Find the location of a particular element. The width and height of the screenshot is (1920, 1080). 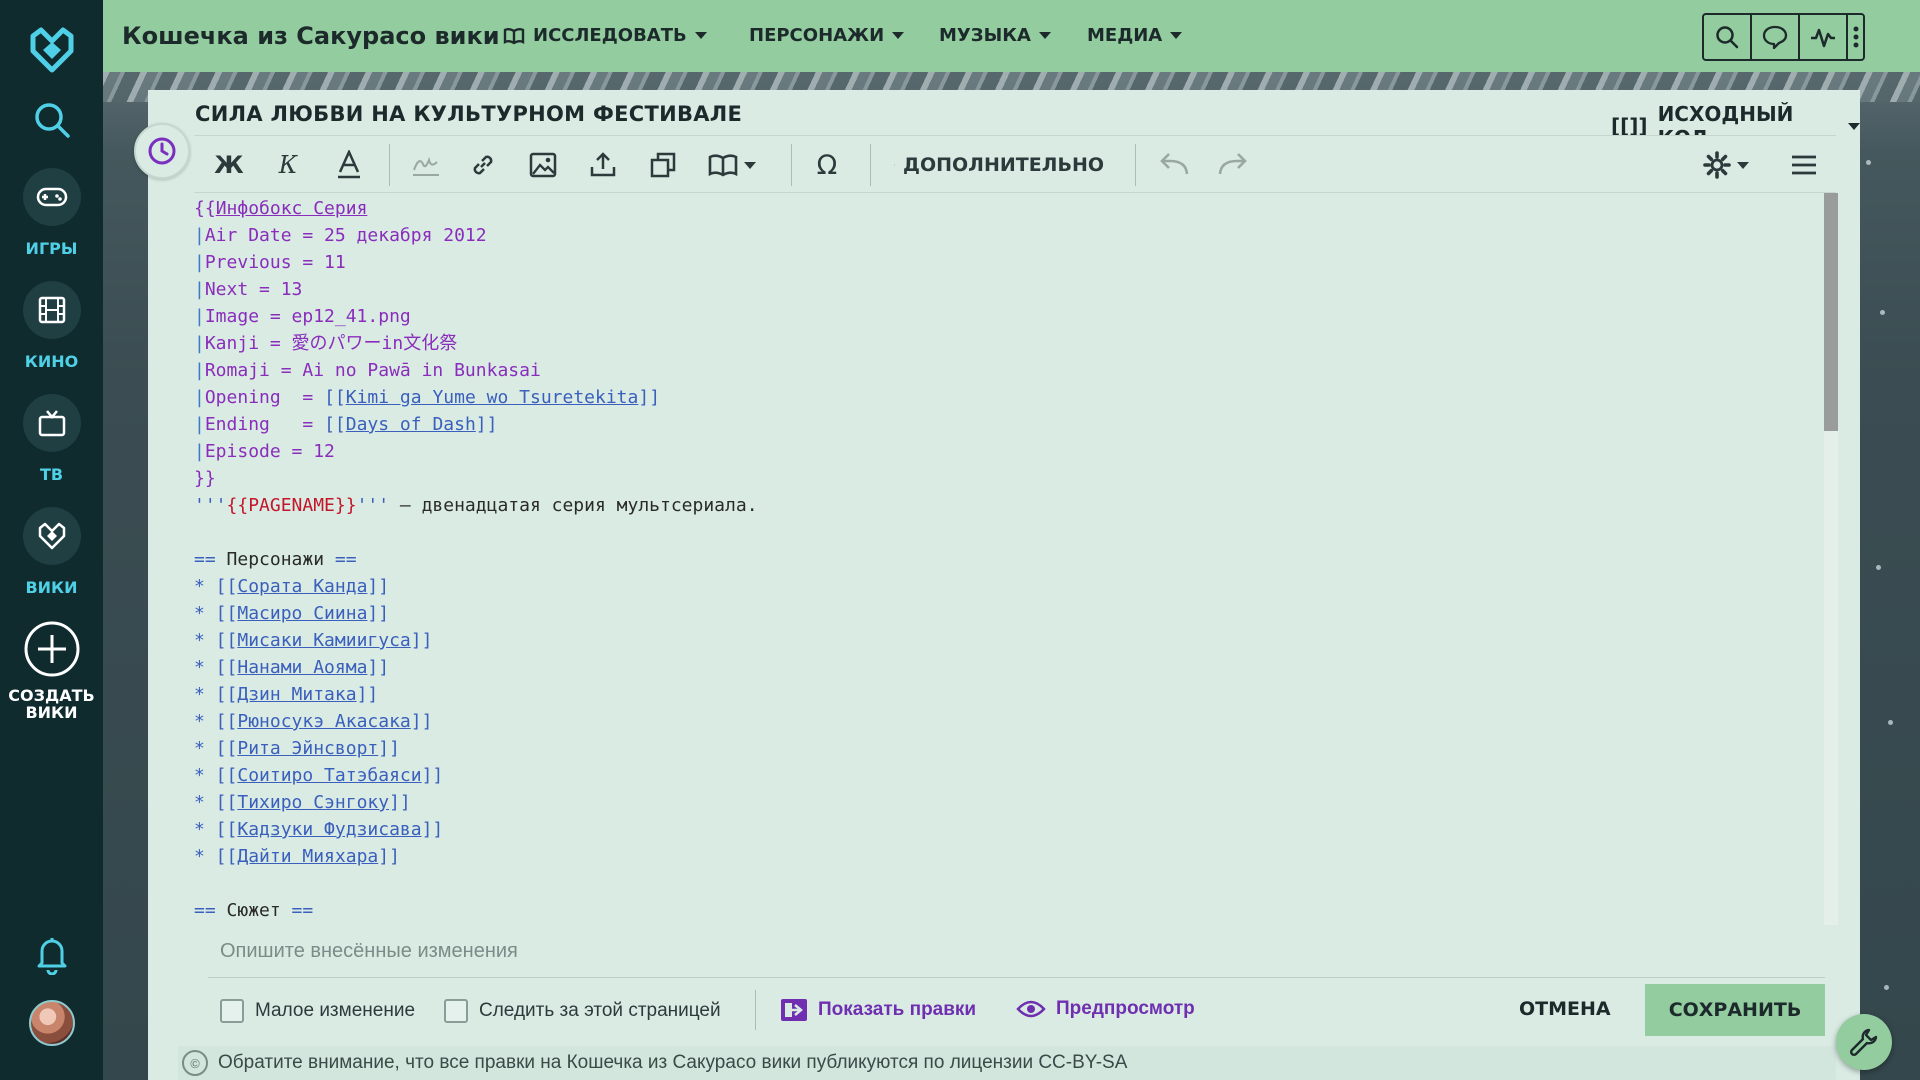

rail-item-wikis: ВИКИ is located at coordinates (51, 551).